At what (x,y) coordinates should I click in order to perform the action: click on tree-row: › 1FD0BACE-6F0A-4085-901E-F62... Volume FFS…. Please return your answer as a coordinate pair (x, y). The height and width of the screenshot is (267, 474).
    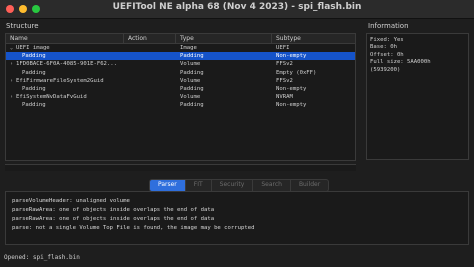
    Looking at the image, I should click on (180, 64).